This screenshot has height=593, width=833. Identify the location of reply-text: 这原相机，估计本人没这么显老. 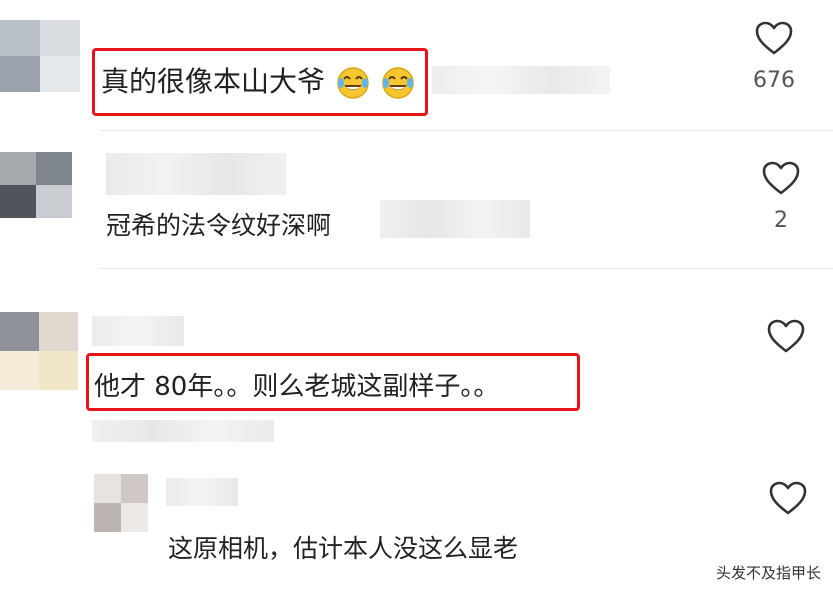
(343, 548).